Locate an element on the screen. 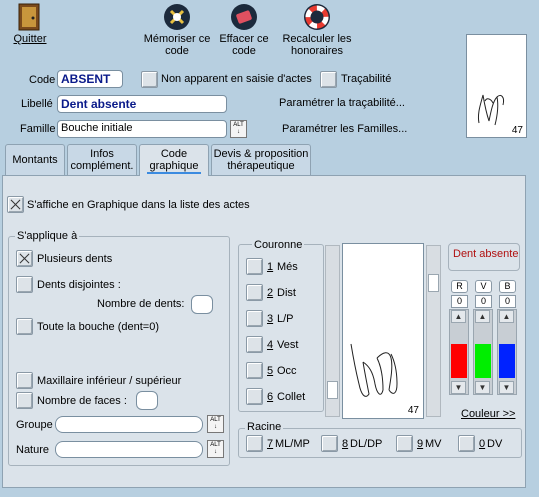 The image size is (539, 497). toute-bouche-checkbox is located at coordinates (24, 326).